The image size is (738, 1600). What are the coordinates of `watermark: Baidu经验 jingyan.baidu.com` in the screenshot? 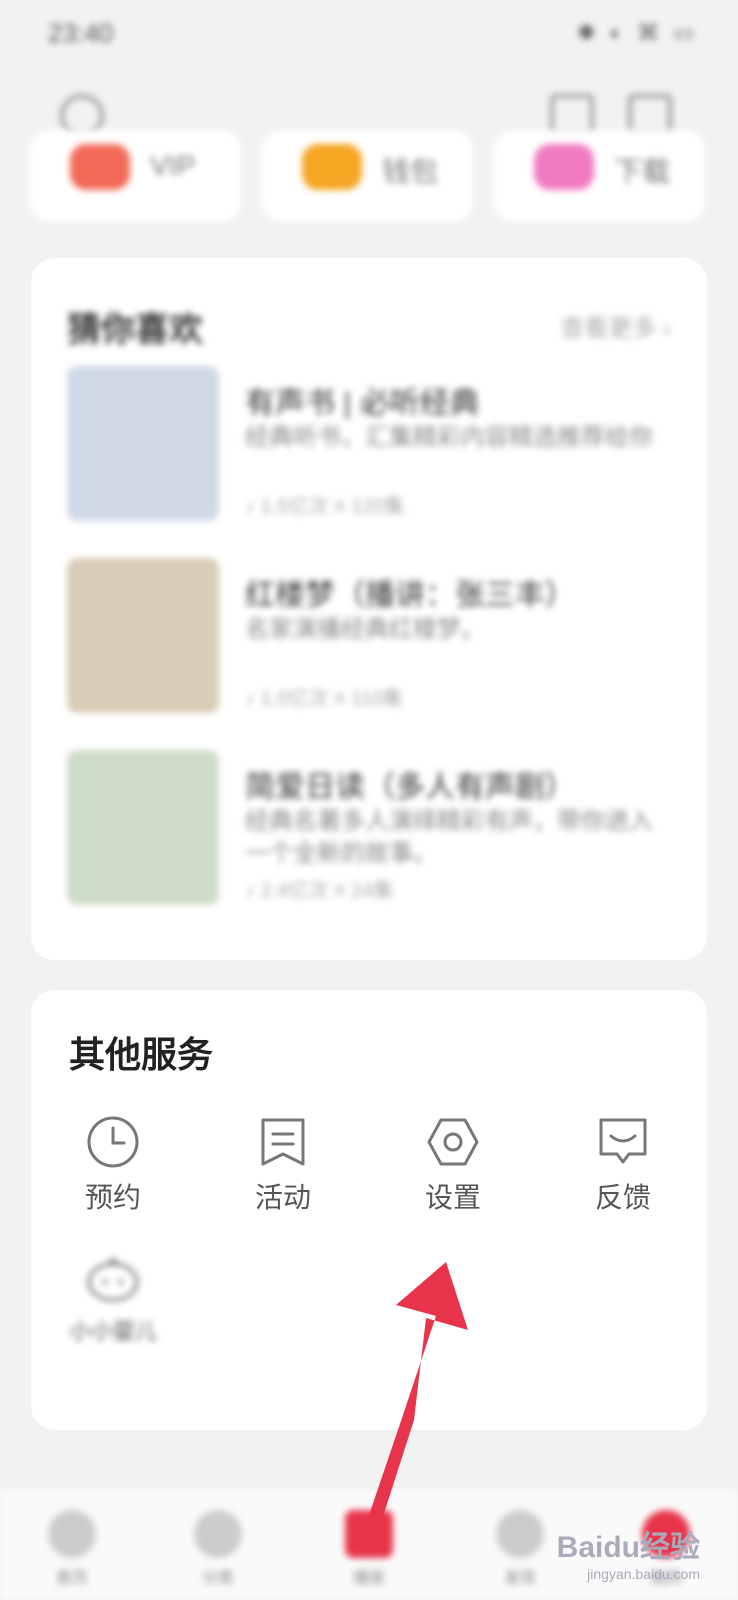 It's located at (628, 1552).